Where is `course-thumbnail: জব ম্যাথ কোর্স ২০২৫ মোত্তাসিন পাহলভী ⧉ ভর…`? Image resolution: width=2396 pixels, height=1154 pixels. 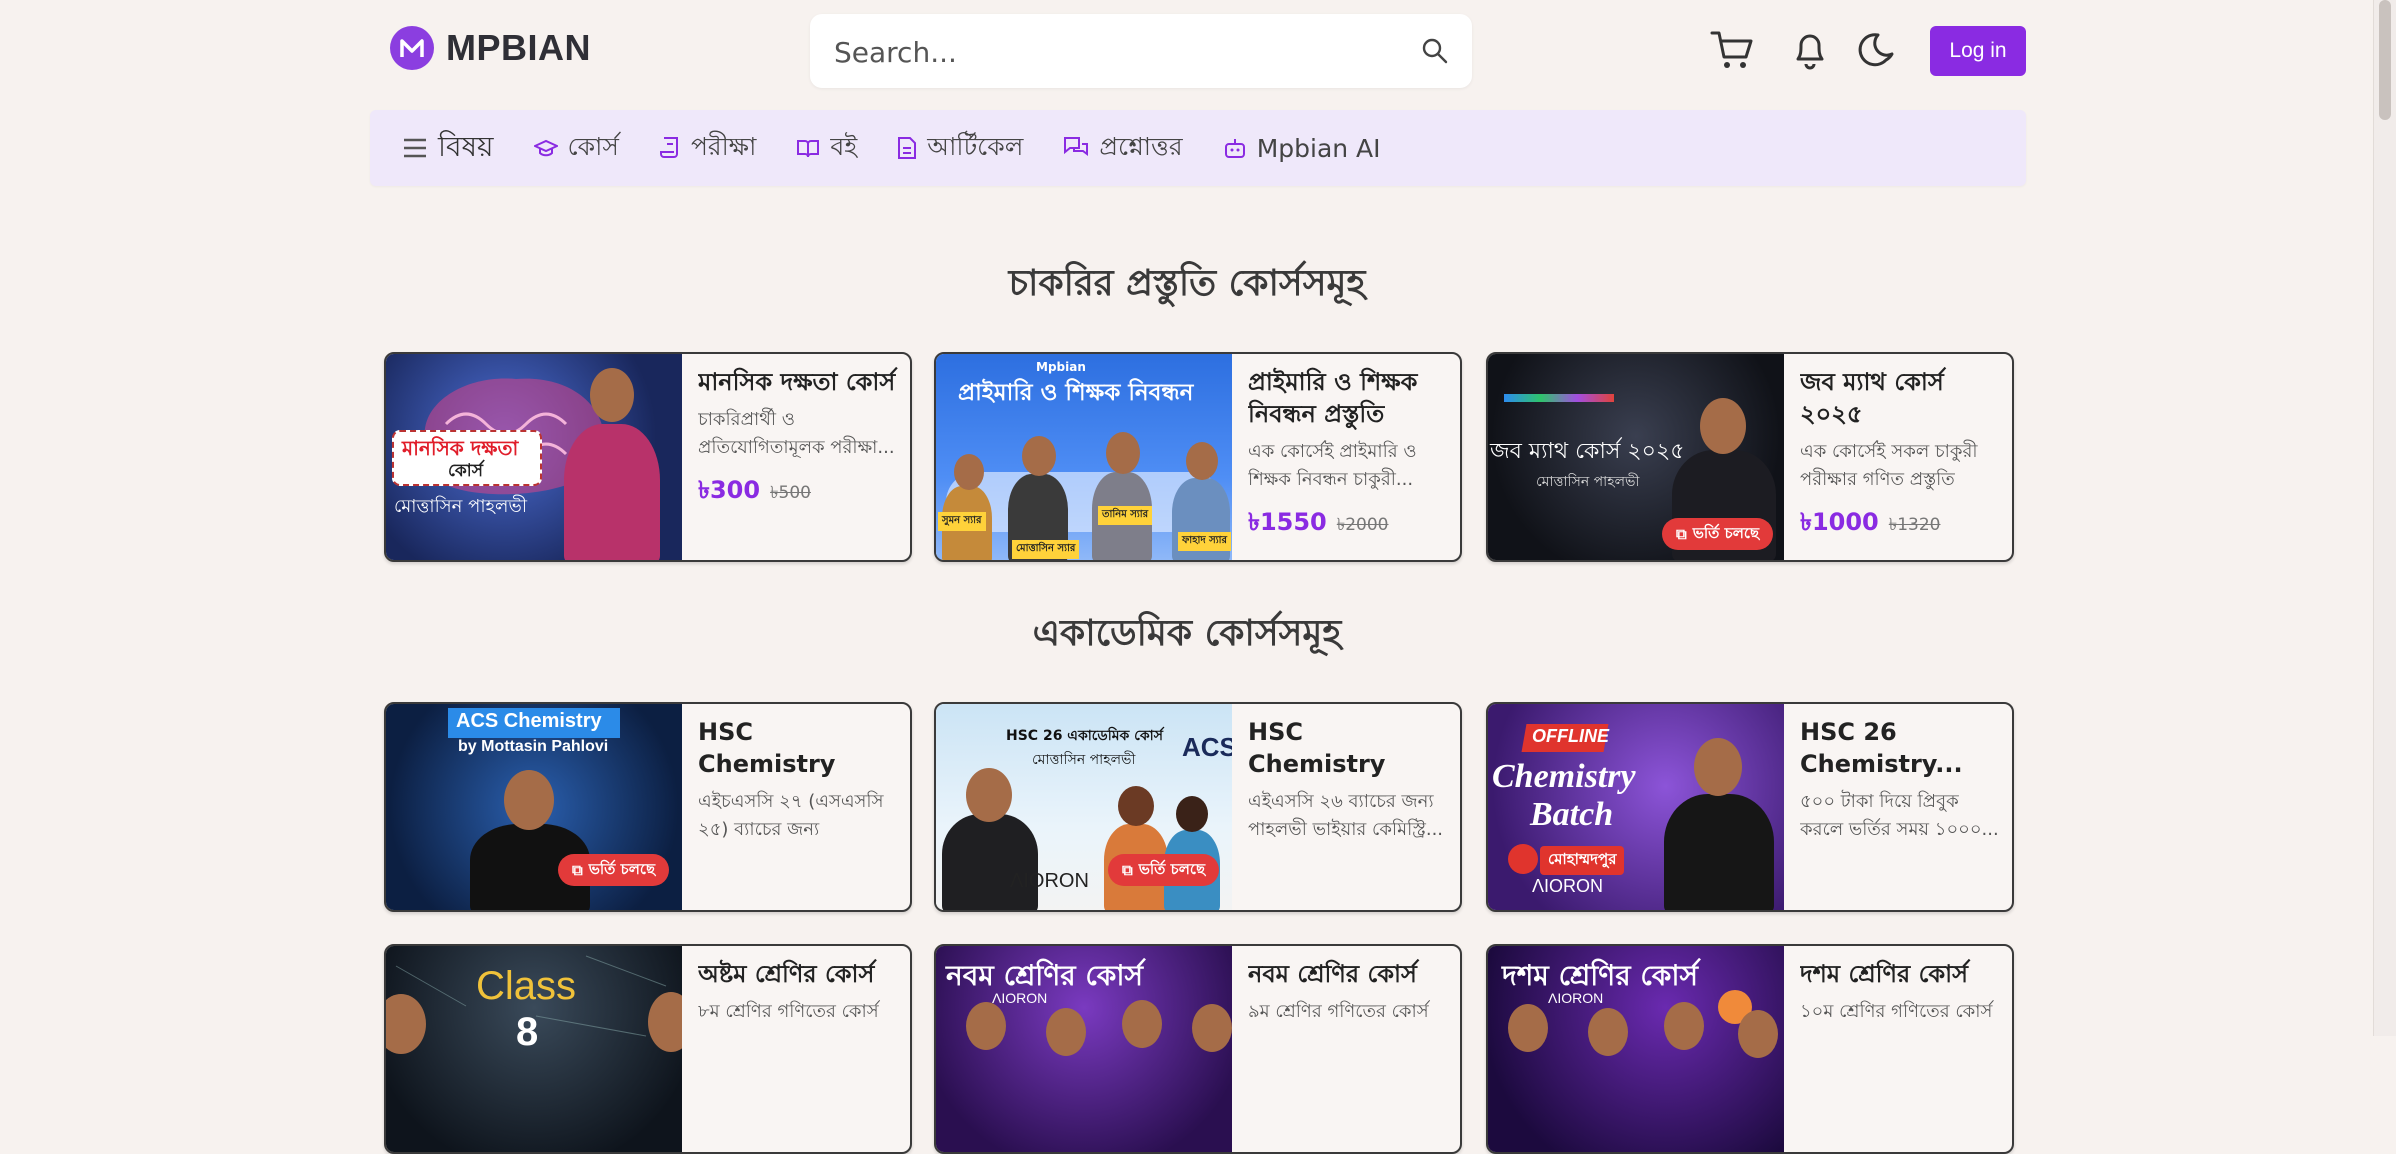
course-thumbnail: জব ম্যাথ কোর্স ২০২৫ মোত্তাসিন পাহলভী ⧉ ভর… is located at coordinates (1636, 457).